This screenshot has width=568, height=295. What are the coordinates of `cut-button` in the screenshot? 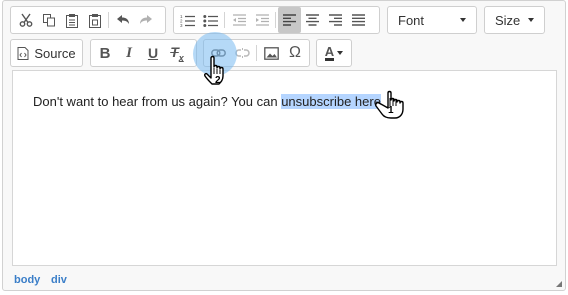 It's located at (25, 20).